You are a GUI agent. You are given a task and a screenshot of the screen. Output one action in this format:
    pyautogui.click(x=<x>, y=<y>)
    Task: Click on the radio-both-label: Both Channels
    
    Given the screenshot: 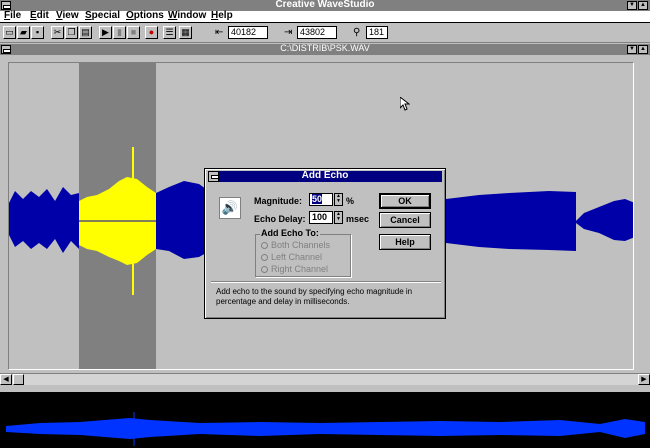 What is the action you would take?
    pyautogui.click(x=301, y=245)
    